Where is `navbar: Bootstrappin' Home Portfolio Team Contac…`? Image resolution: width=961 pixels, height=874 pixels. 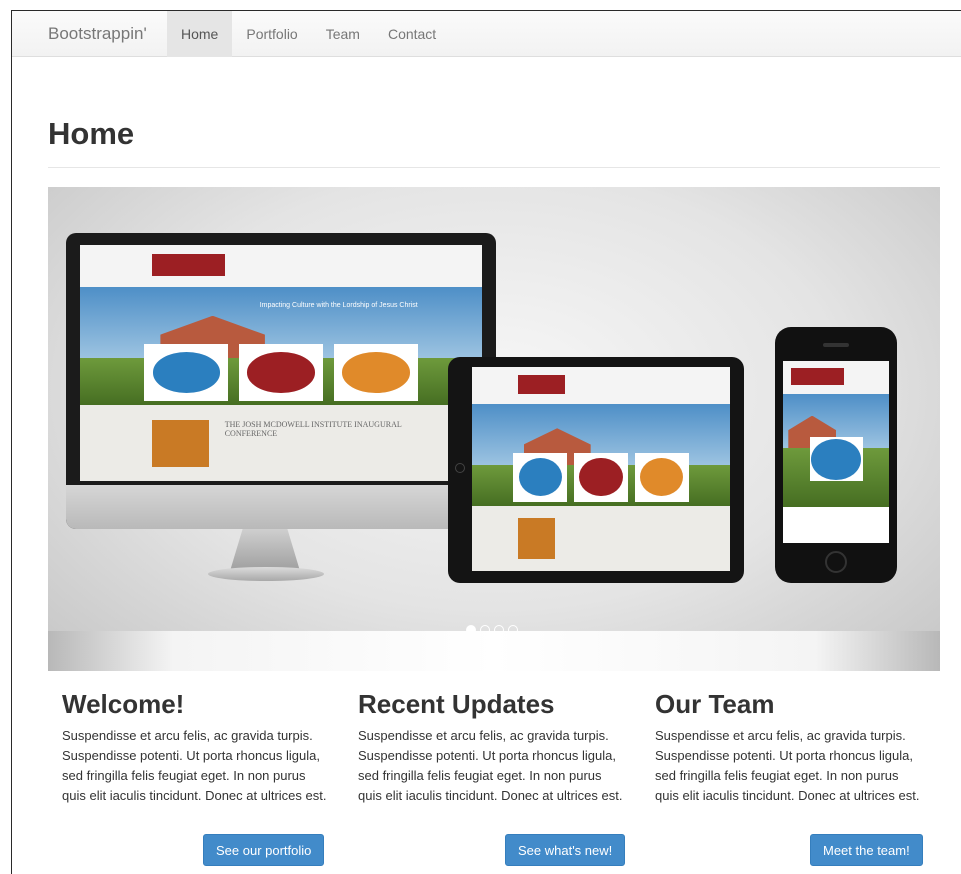 navbar: Bootstrappin' Home Portfolio Team Contac… is located at coordinates (486, 34).